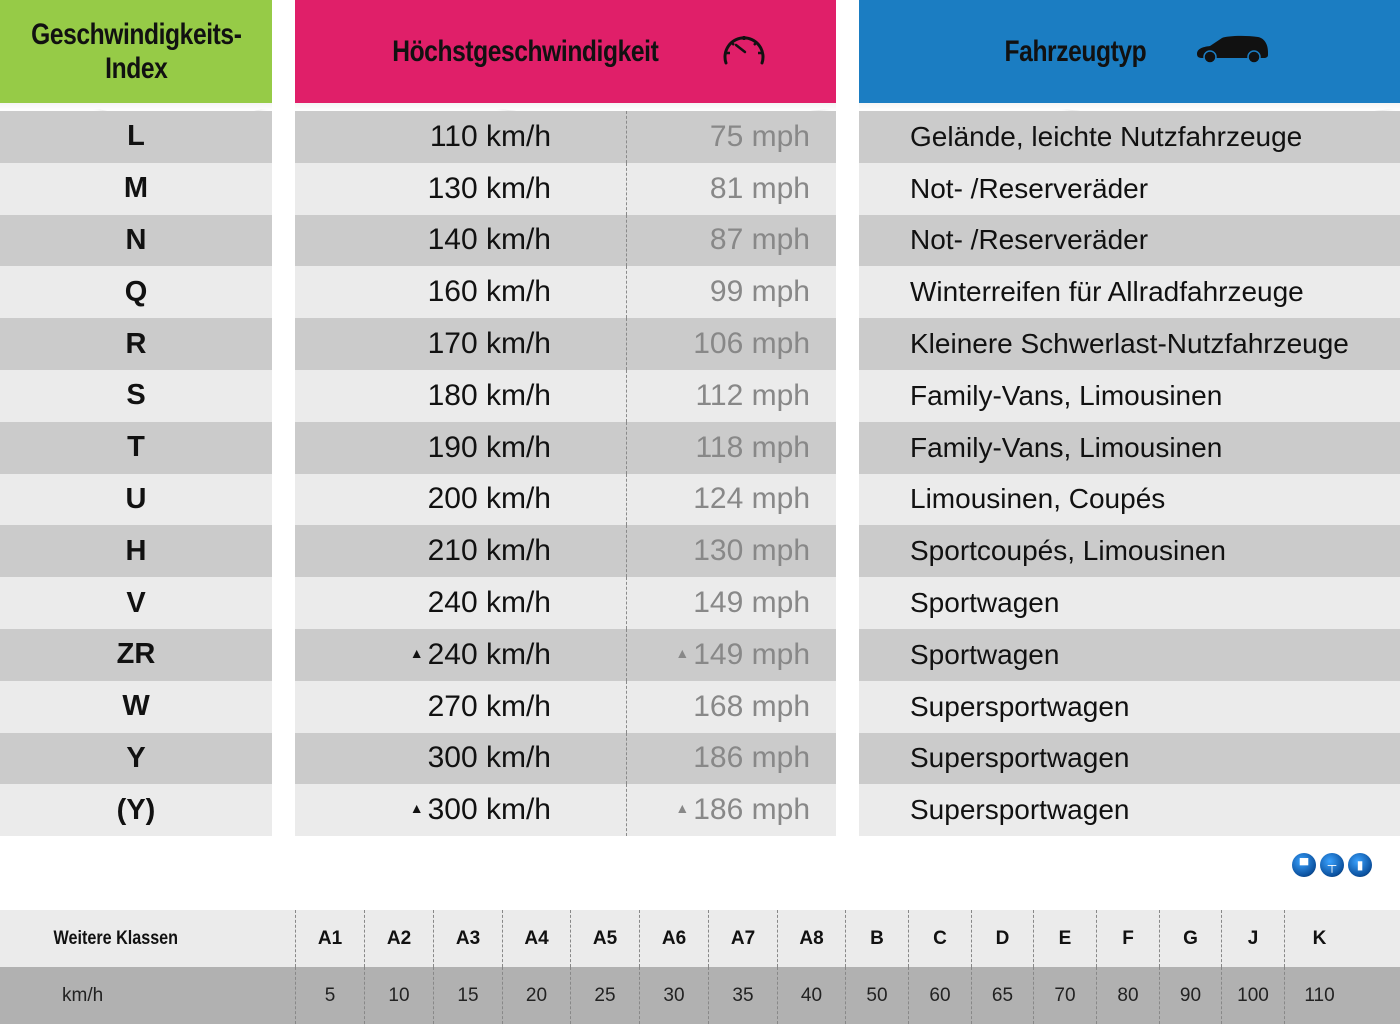 The image size is (1400, 1024). What do you see at coordinates (700, 995) in the screenshot?
I see `extra-classes-value-row: km/h 5 10 15 20 25 30 35 40 50 60 65 70 80 90 100 110` at bounding box center [700, 995].